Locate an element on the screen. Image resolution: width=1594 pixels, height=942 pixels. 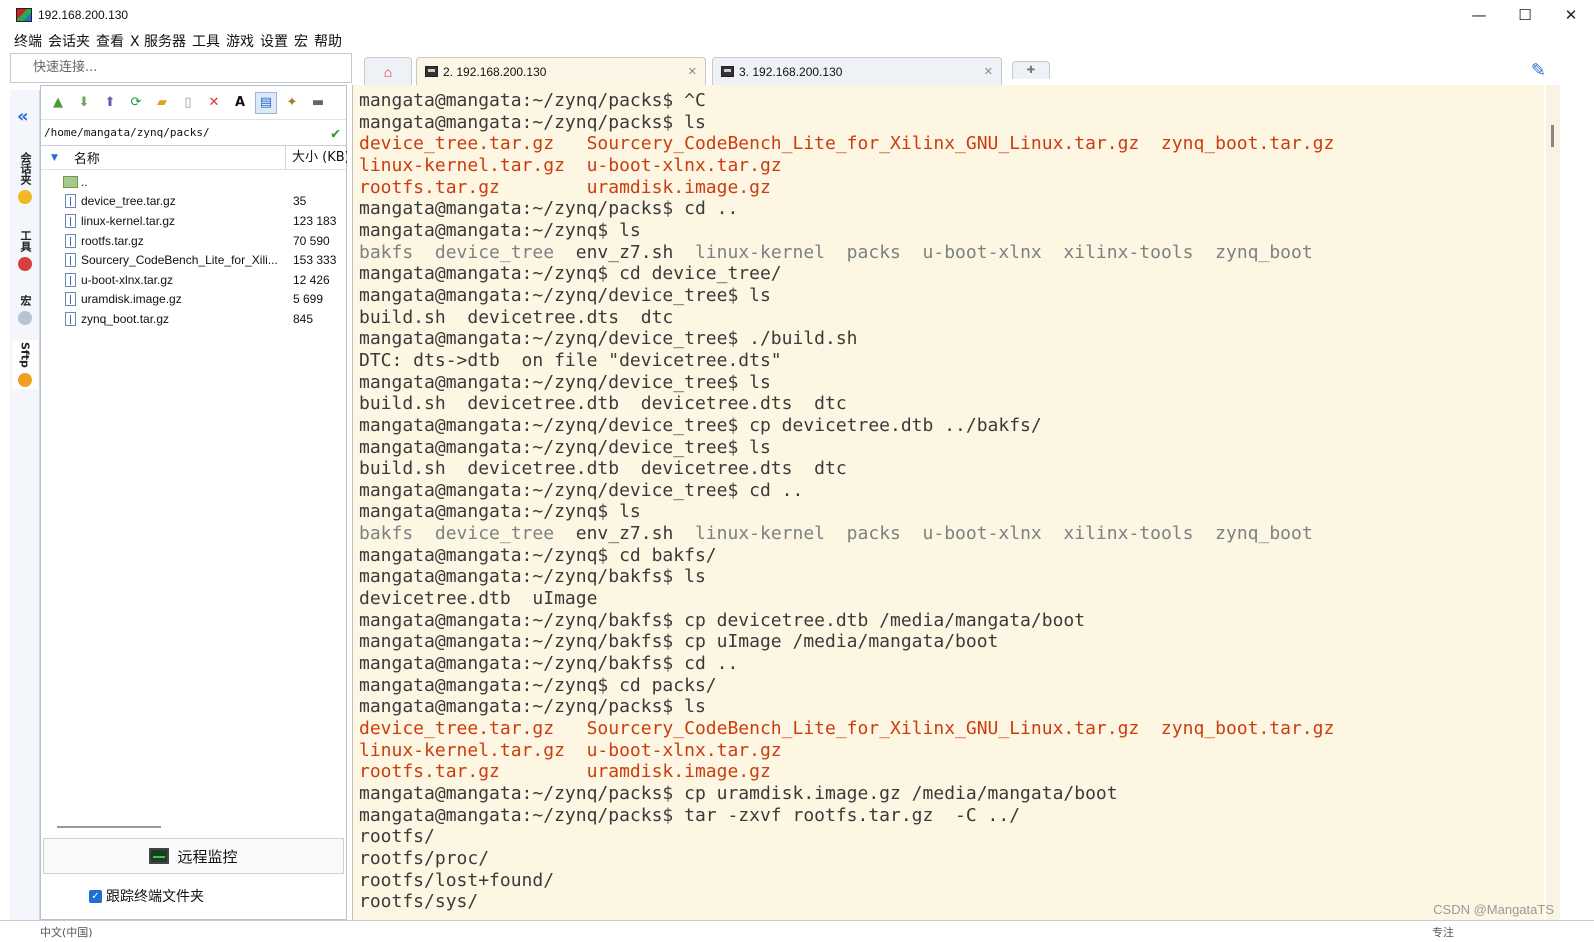
home-icon: ⌂ is located at coordinates (388, 71).